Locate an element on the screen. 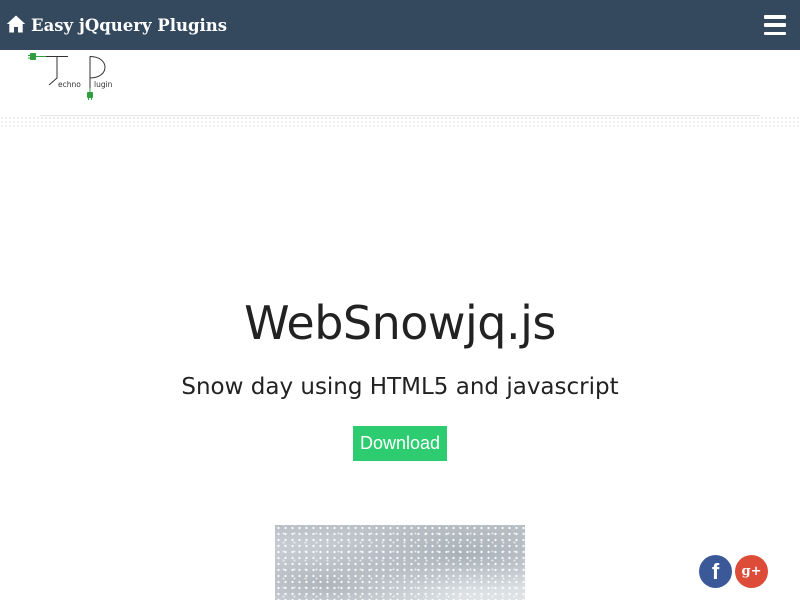  google-plus-icon: g+ is located at coordinates (751, 571).